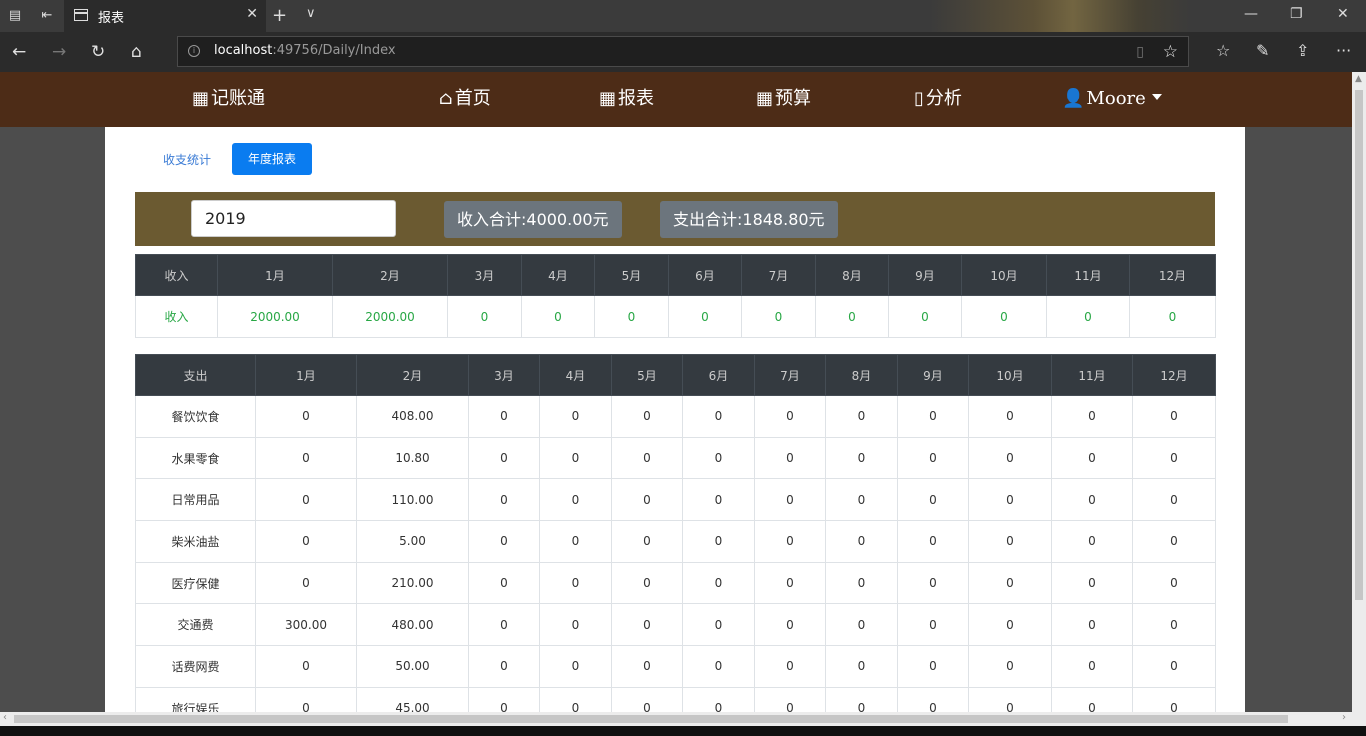 The height and width of the screenshot is (736, 1366). I want to click on expense-header-cell: 6月, so click(718, 375).